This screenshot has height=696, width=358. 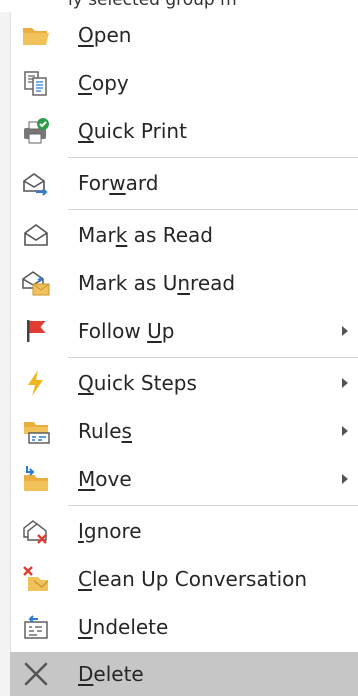 I want to click on header-fragment: ly selected group m, so click(x=179, y=6).